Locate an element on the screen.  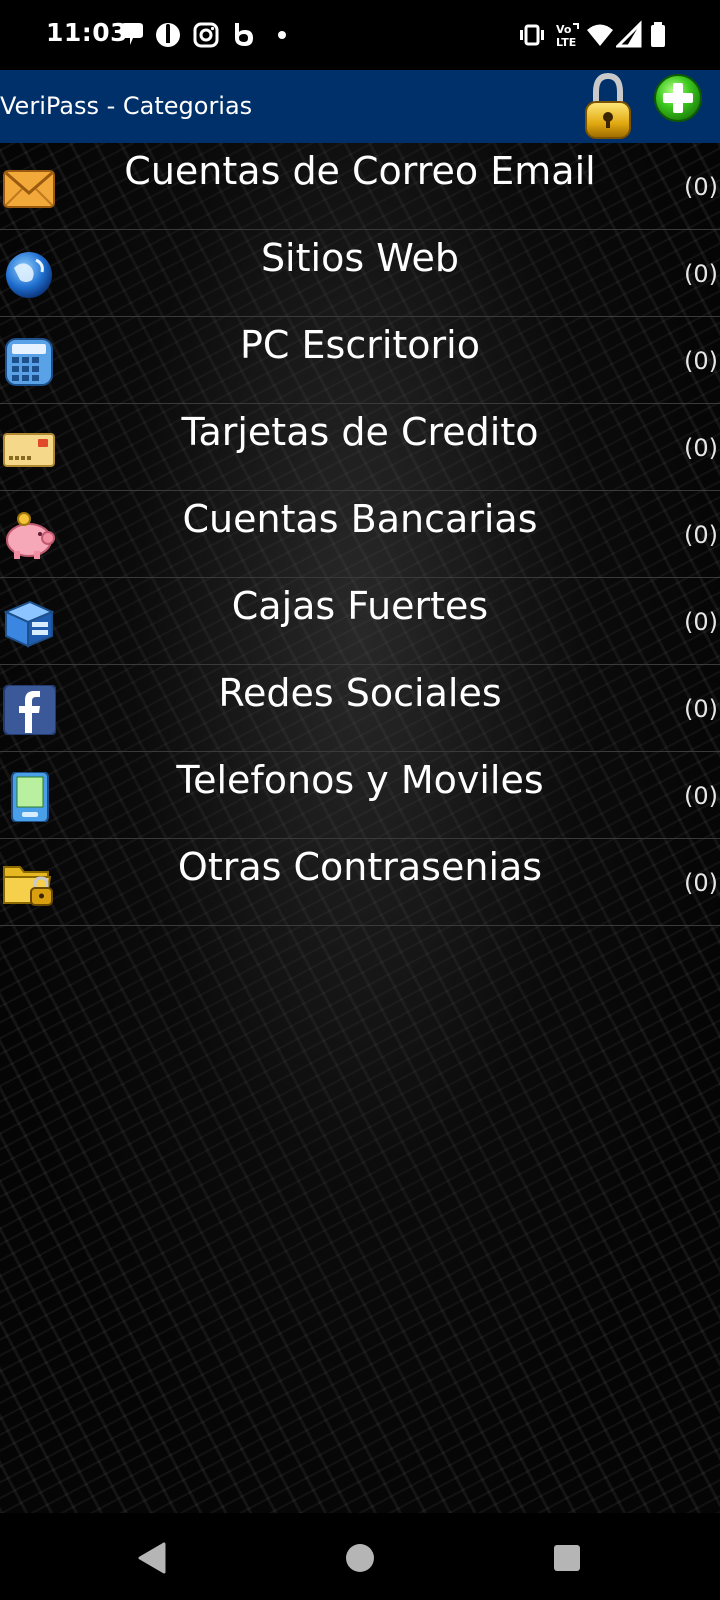
app-title: VeriPass - Categorias is located at coordinates (126, 106).